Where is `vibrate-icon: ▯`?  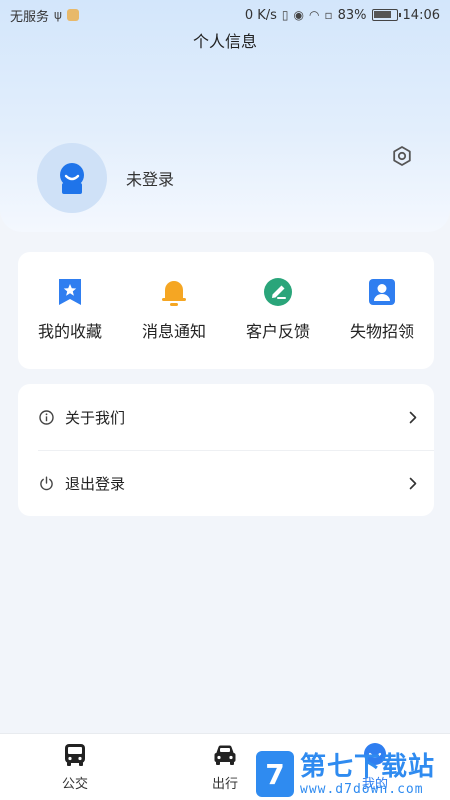 vibrate-icon: ▯ is located at coordinates (285, 15).